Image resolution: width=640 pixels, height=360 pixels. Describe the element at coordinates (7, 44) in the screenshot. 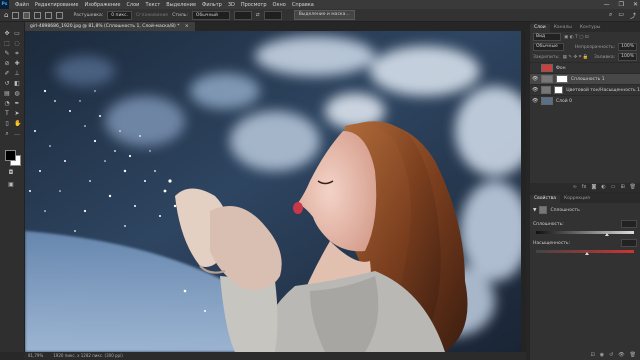

I see `marquee-tool-icon: ⬚` at that location.